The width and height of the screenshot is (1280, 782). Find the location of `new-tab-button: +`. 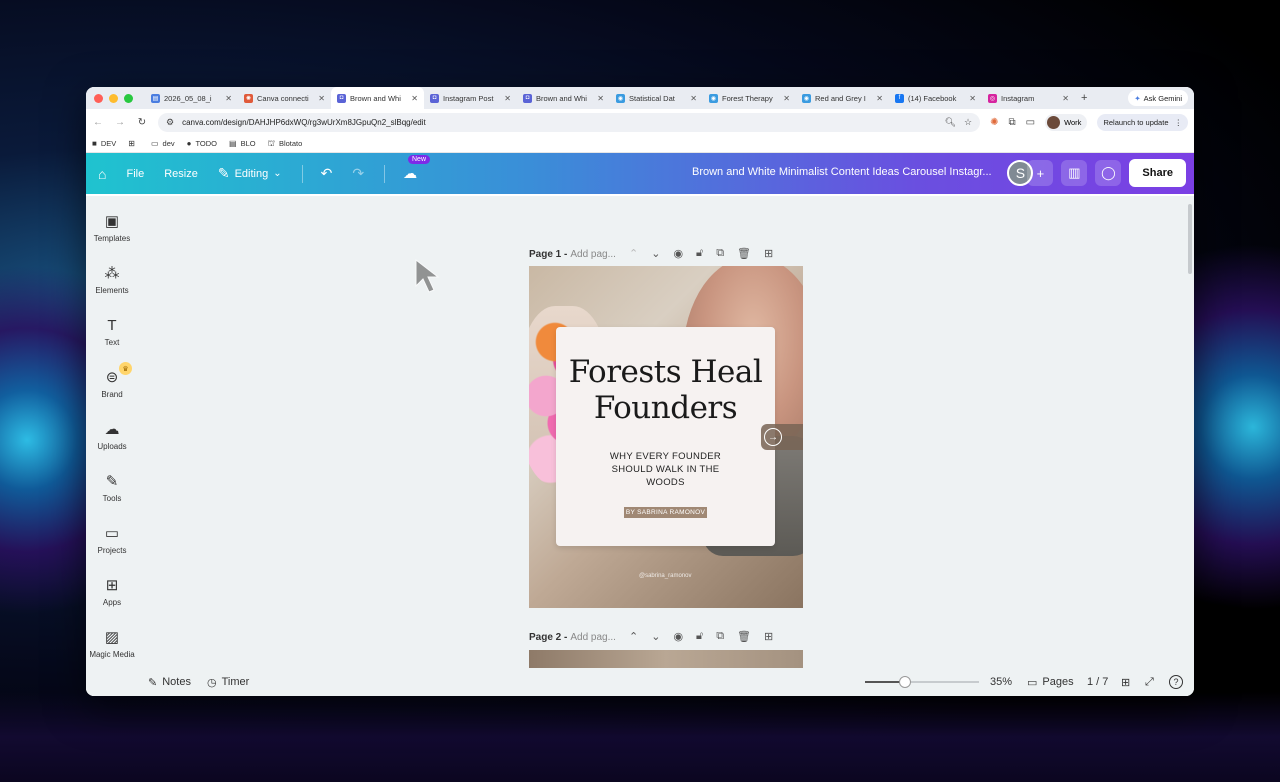

new-tab-button: + is located at coordinates (1084, 98).